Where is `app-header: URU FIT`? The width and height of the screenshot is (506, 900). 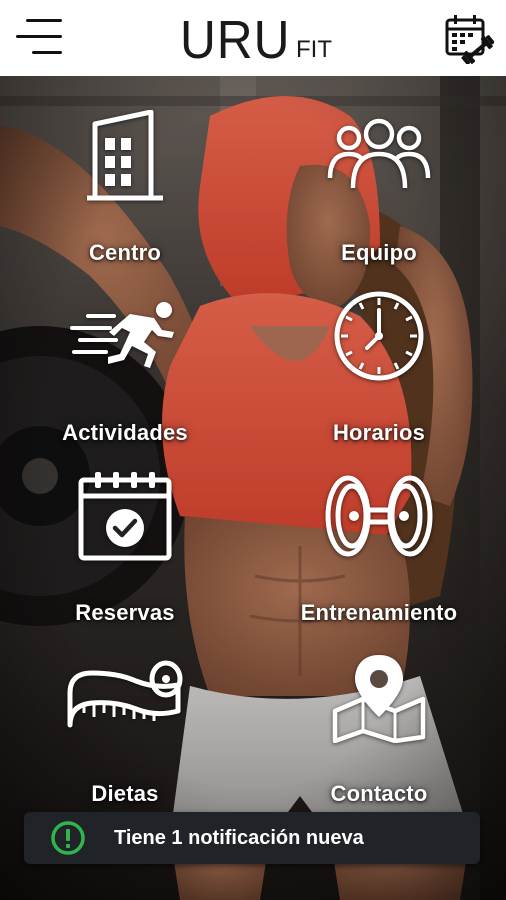
app-header: URU FIT is located at coordinates (253, 38).